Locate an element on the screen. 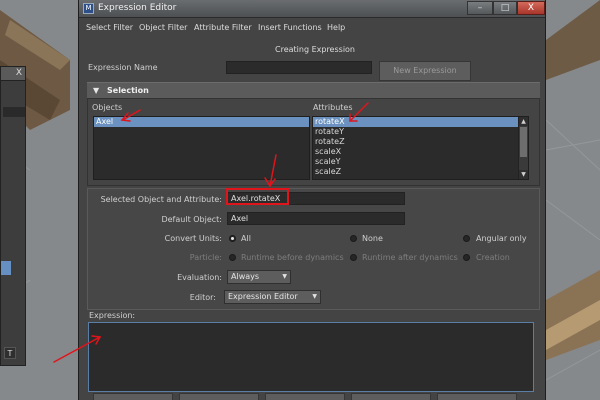  evaluation-dropdown: Always ▼ is located at coordinates (259, 277).